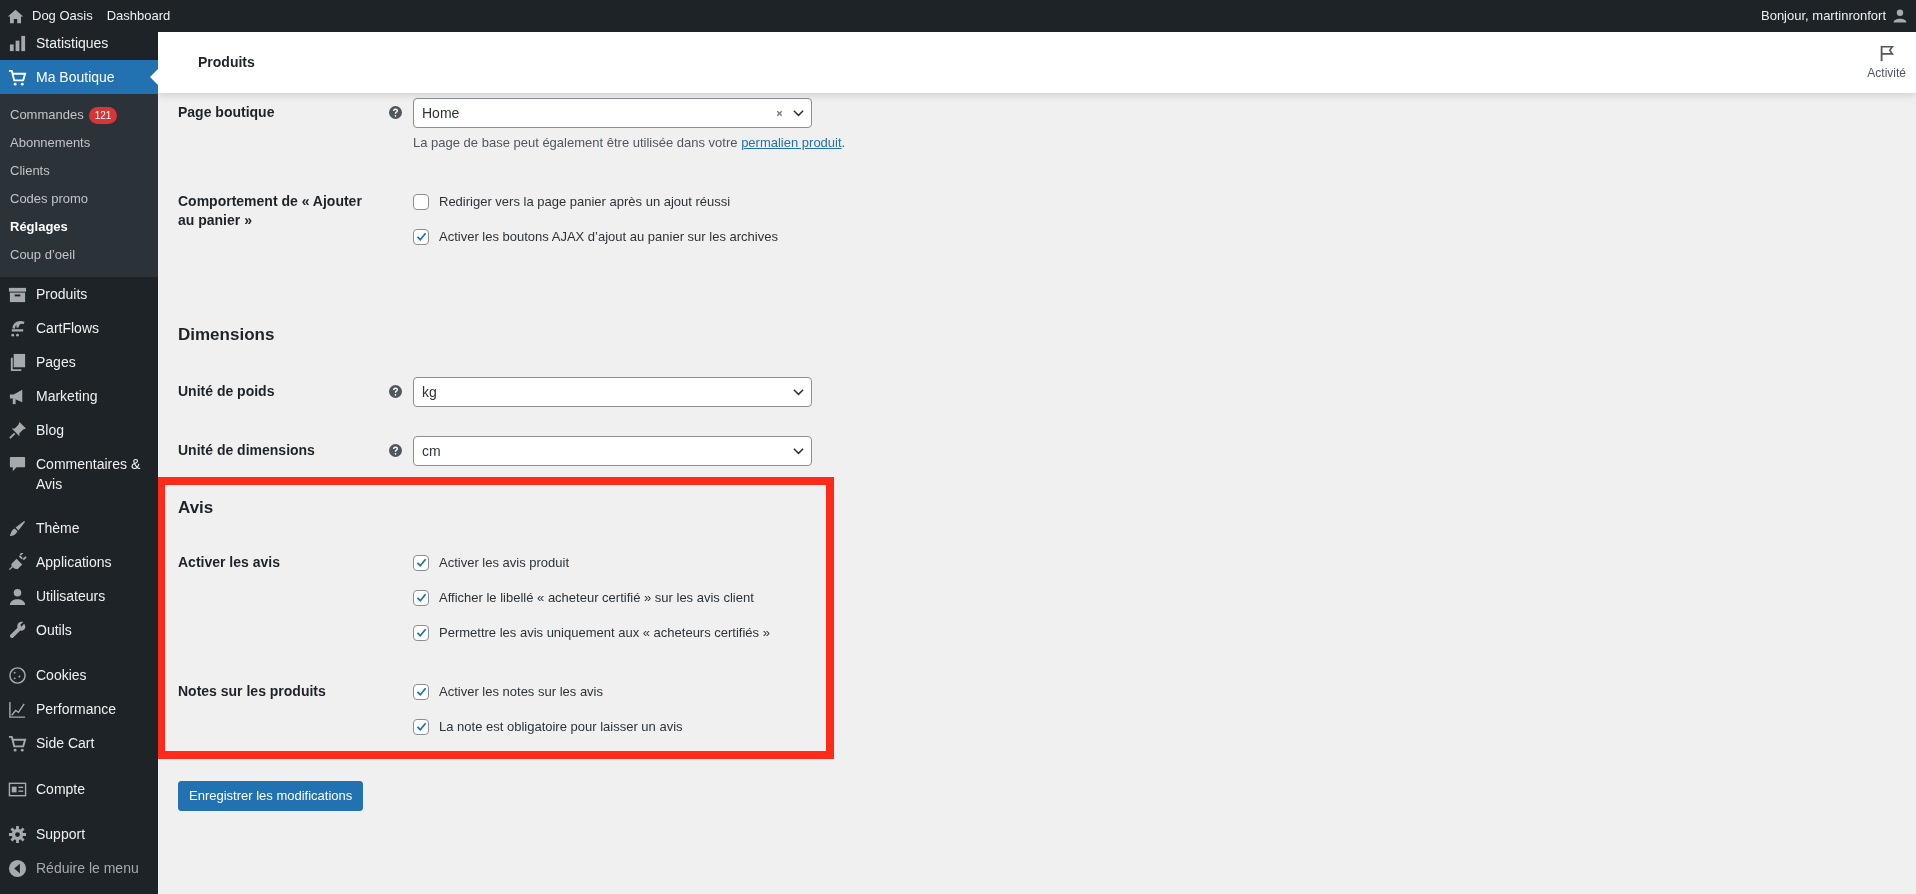  Describe the element at coordinates (612, 392) in the screenshot. I see `dropdown-field: kg` at that location.